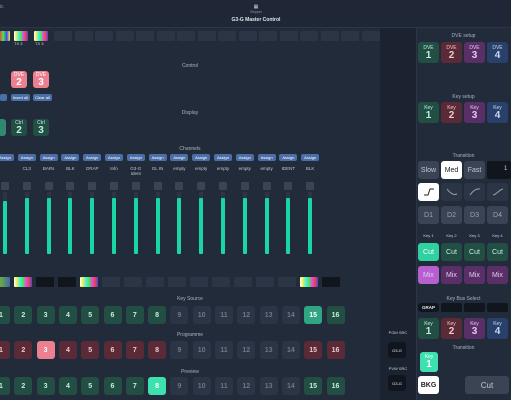  I want to click on key-source-button: 9, so click(179, 315).